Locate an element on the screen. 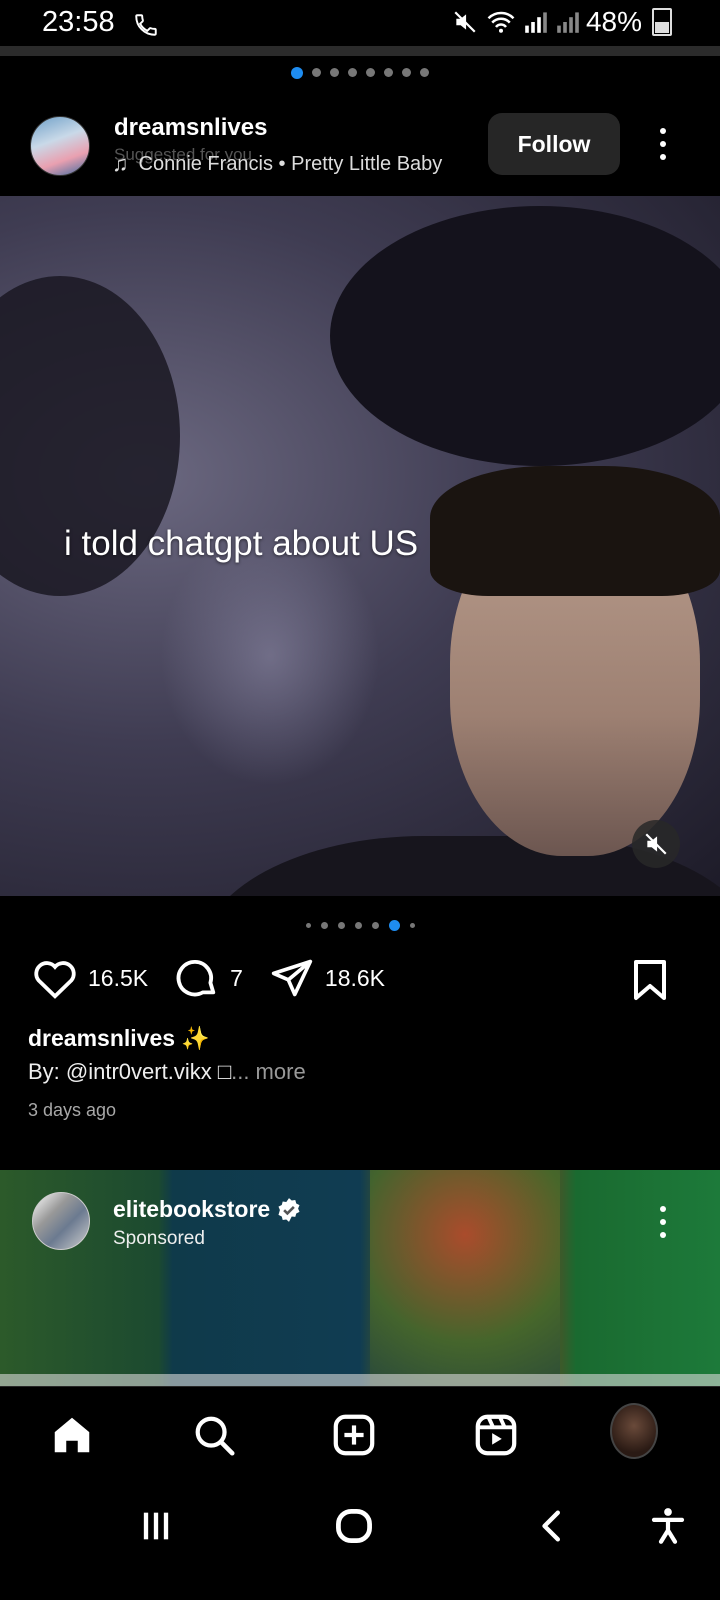 This screenshot has height=1600, width=720. bookmark-icon is located at coordinates (650, 980).